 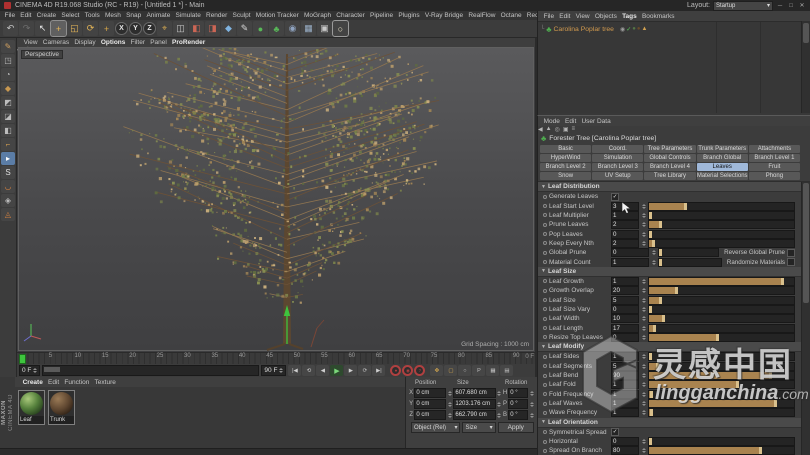 I want to click on record-rotation-icon: ○, so click(x=465, y=370).